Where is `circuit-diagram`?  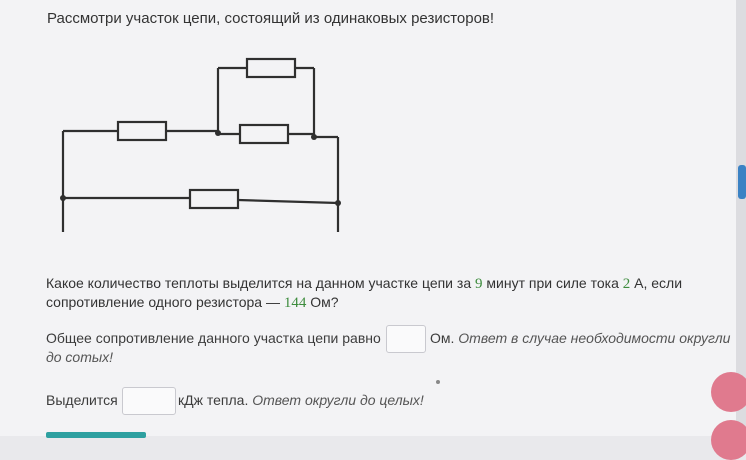
circuit-diagram is located at coordinates (200, 144).